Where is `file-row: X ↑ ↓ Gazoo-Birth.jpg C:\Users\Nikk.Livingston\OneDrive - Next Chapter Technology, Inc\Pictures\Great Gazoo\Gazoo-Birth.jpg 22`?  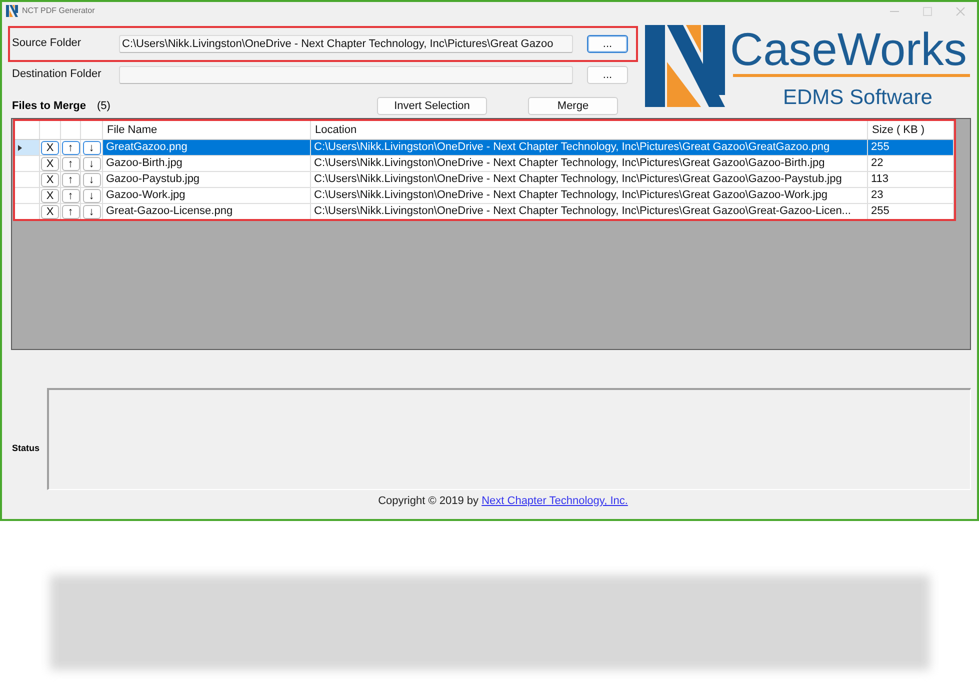 file-row: X ↑ ↓ Gazoo-Birth.jpg C:\Users\Nikk.Livingston\OneDrive - Next Chapter Technology, Inc\Pictures\Great Gazoo\Gazoo-Birth.jpg 22 is located at coordinates (484, 164).